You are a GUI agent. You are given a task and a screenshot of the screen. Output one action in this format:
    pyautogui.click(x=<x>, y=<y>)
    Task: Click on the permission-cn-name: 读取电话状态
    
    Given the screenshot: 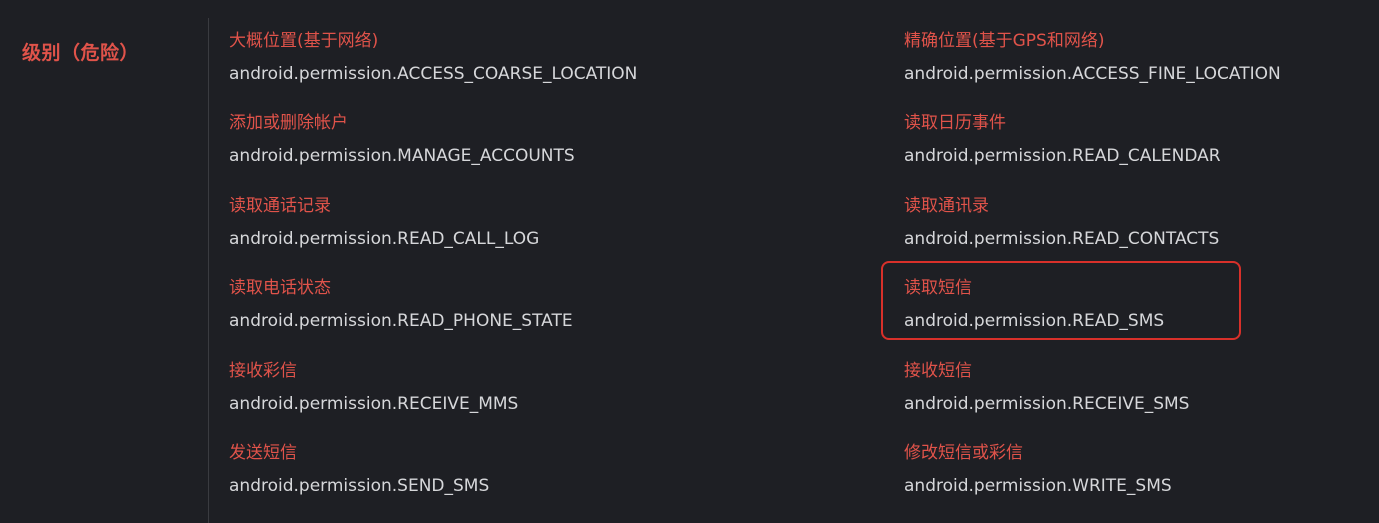 What is the action you would take?
    pyautogui.click(x=280, y=288)
    